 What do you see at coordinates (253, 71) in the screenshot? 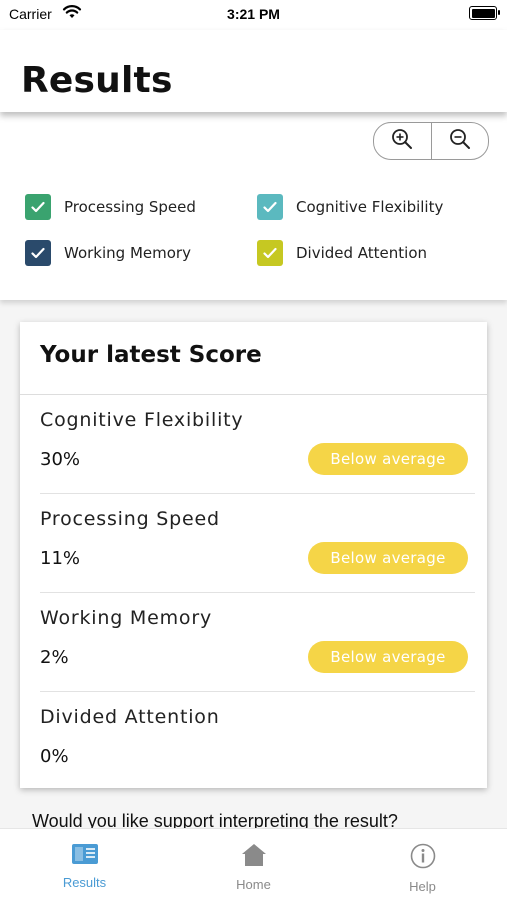
I see `page-header: Results` at bounding box center [253, 71].